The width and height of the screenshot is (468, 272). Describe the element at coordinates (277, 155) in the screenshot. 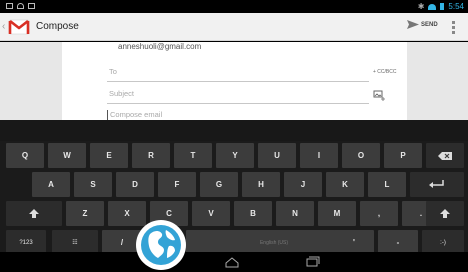

I see `key-u: U` at that location.